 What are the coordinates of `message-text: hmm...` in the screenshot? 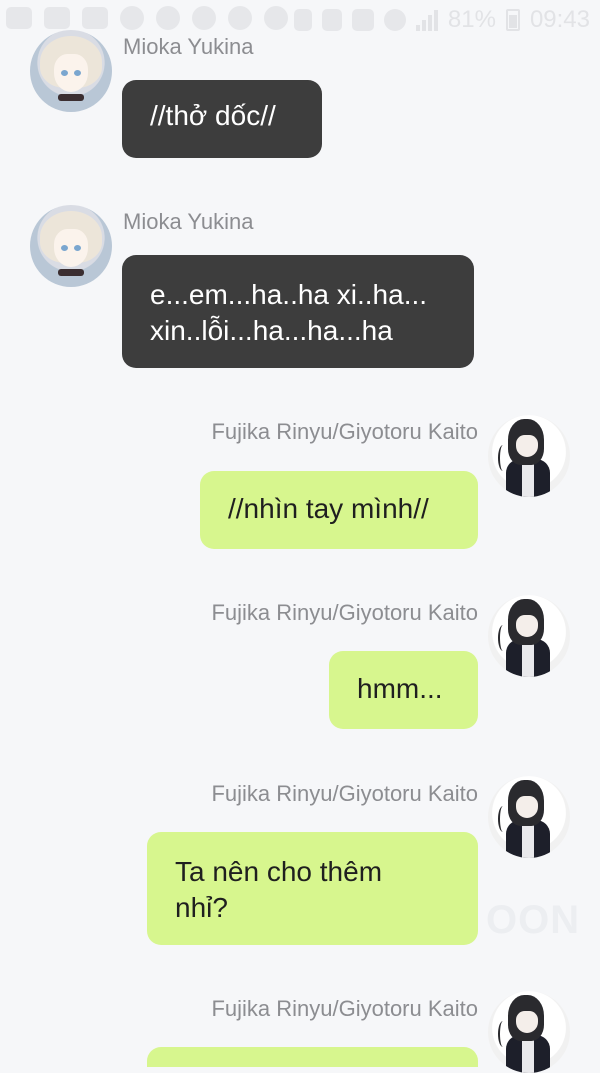 It's located at (400, 688).